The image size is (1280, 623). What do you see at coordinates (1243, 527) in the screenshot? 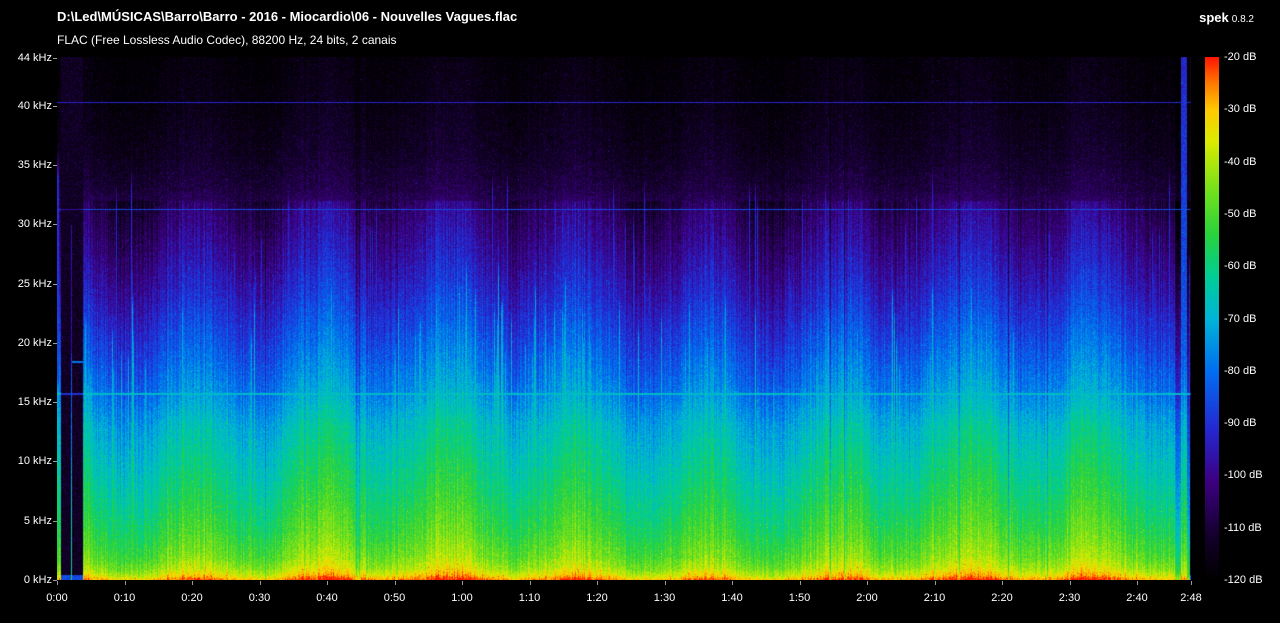
I see `db-axis-label: -110 dB` at bounding box center [1243, 527].